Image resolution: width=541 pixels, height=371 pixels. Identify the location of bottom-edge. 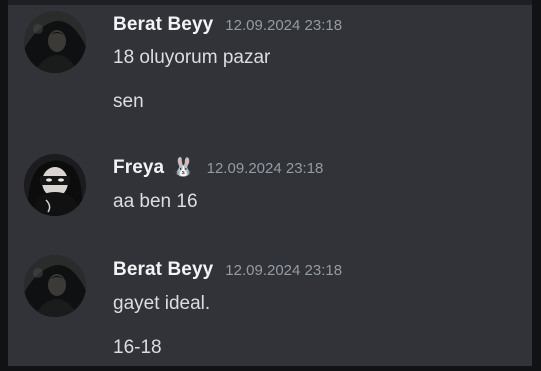
(270, 368).